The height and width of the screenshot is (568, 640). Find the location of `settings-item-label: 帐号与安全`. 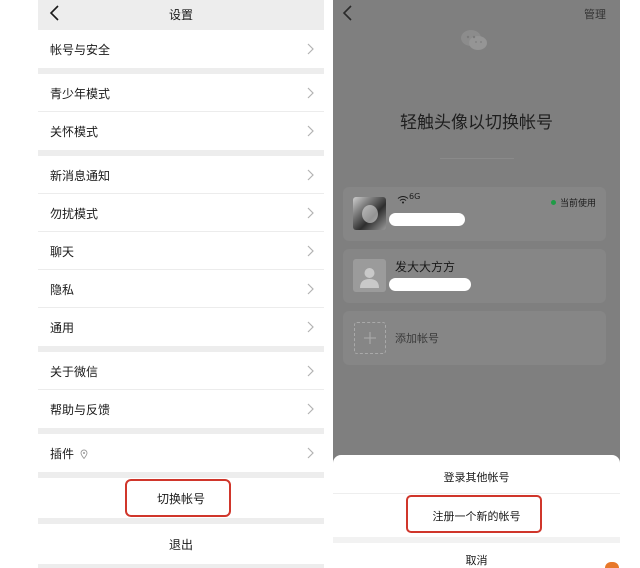

settings-item-label: 帐号与安全 is located at coordinates (80, 50).